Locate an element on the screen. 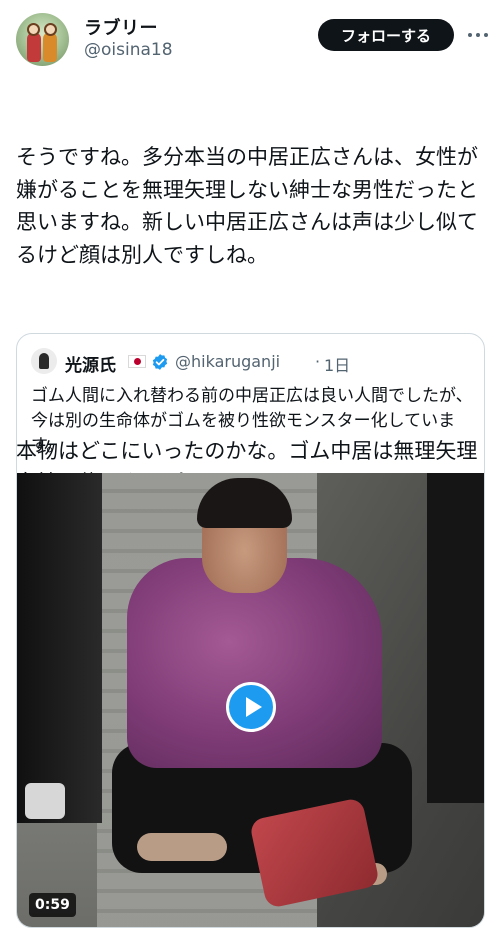  author-handle: @oisina18 is located at coordinates (128, 50).